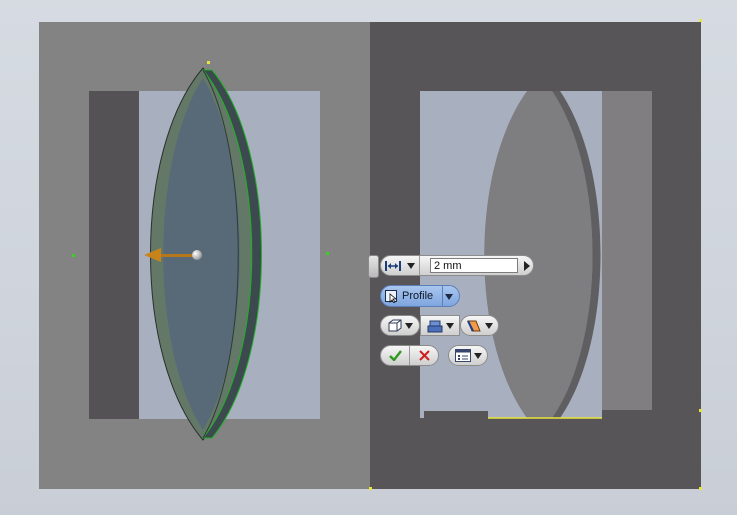 The image size is (737, 515). I want to click on extrude-direction-handle, so click(197, 255).